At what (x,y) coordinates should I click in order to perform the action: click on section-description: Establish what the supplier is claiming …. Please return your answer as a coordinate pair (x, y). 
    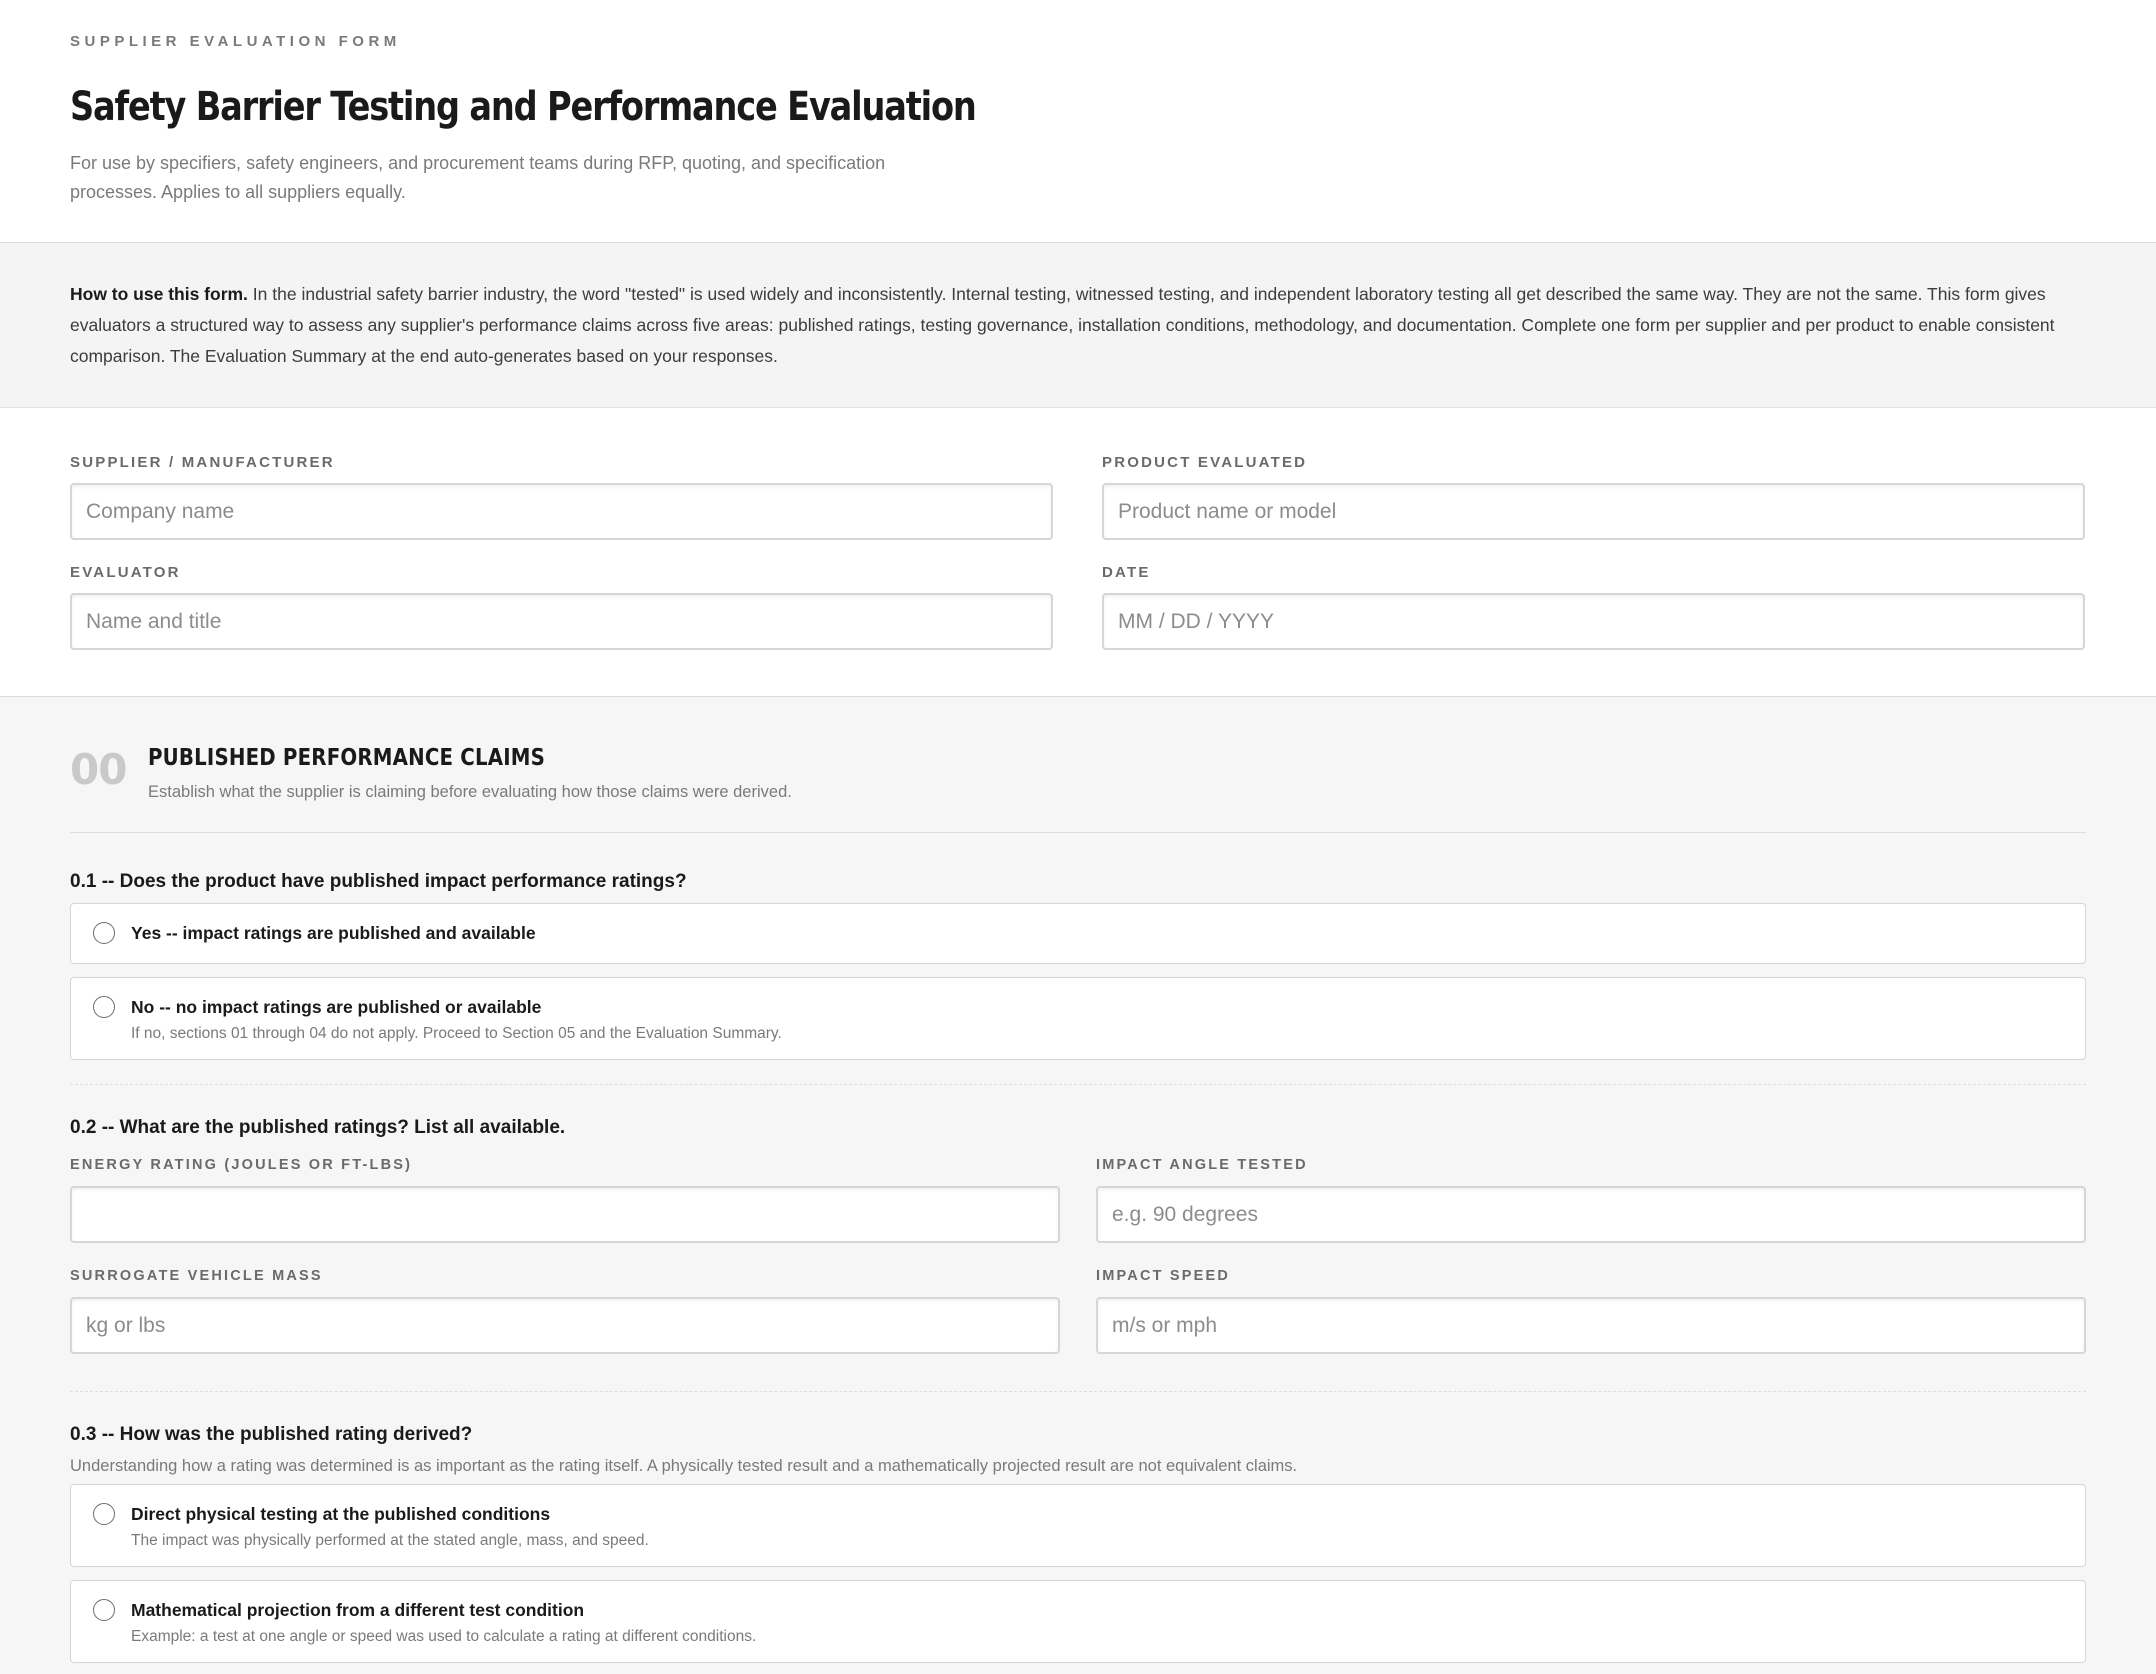
    Looking at the image, I should click on (470, 792).